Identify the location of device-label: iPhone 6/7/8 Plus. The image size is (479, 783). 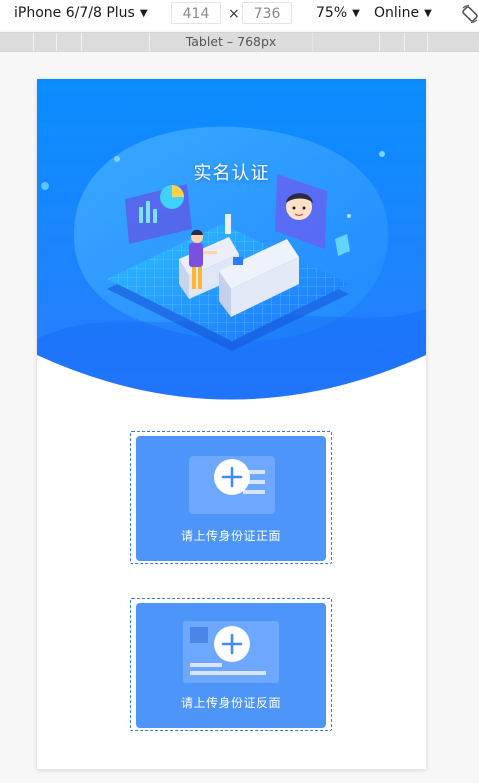
(74, 13).